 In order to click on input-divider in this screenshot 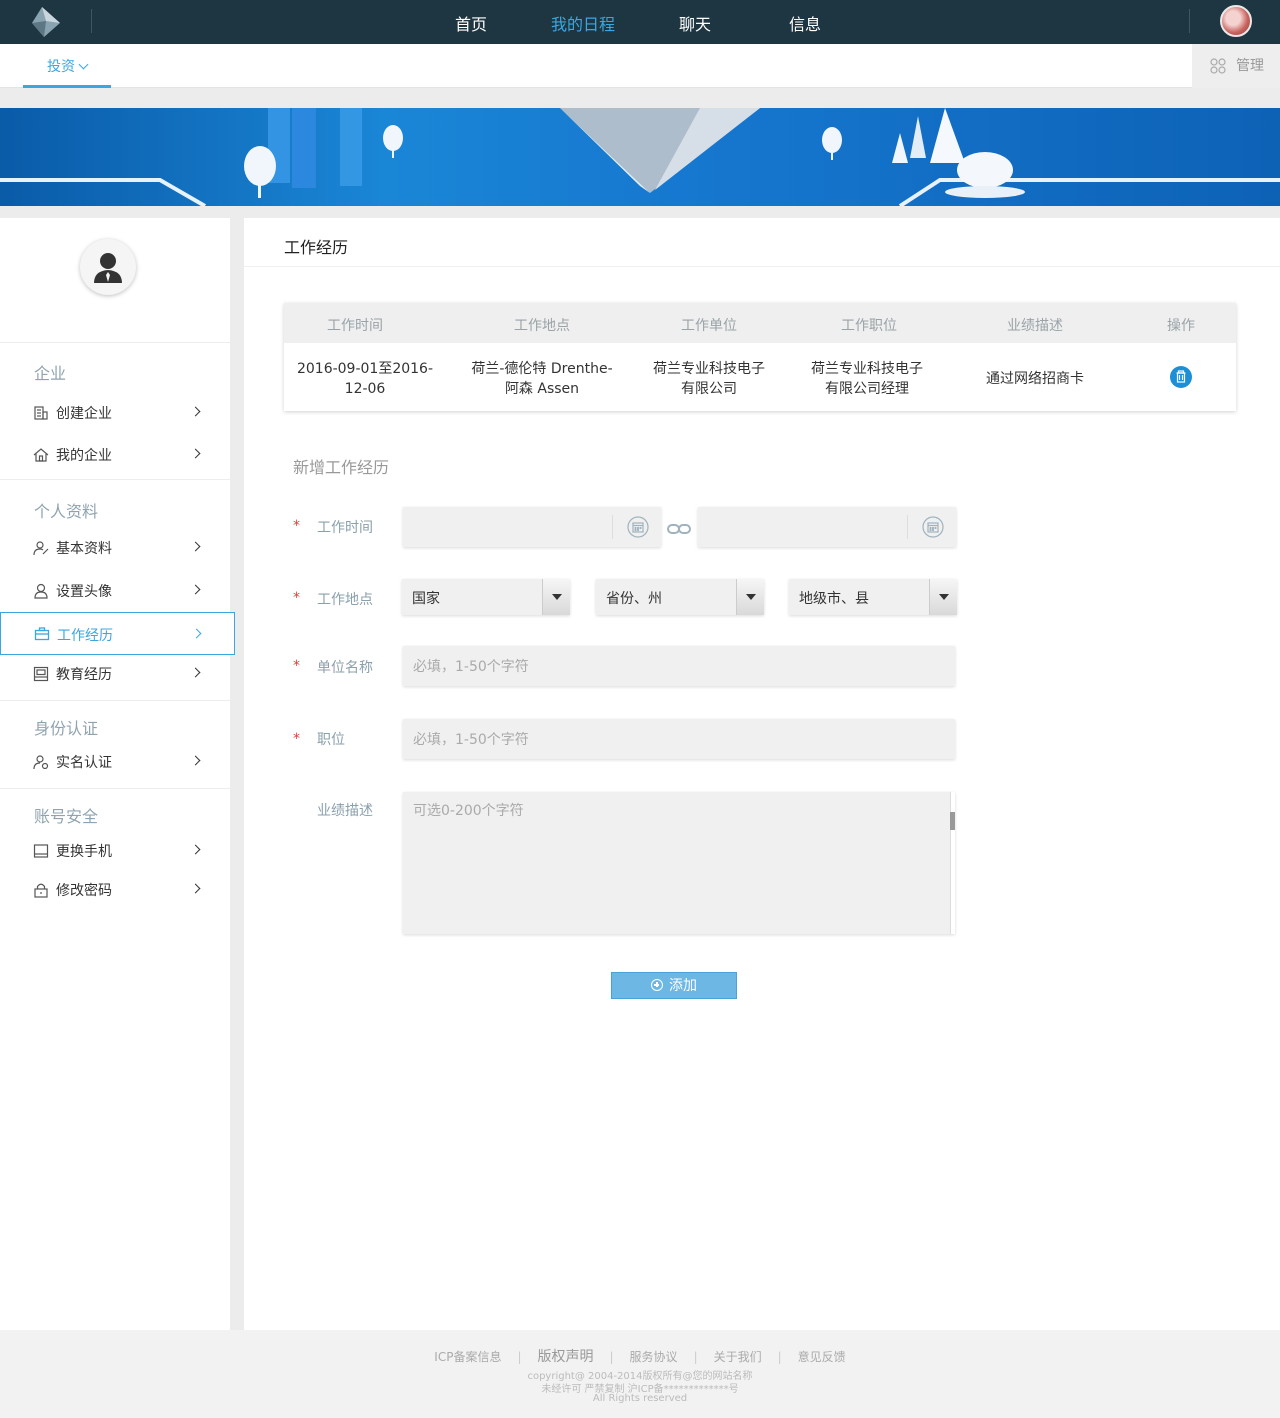, I will do `click(612, 527)`.